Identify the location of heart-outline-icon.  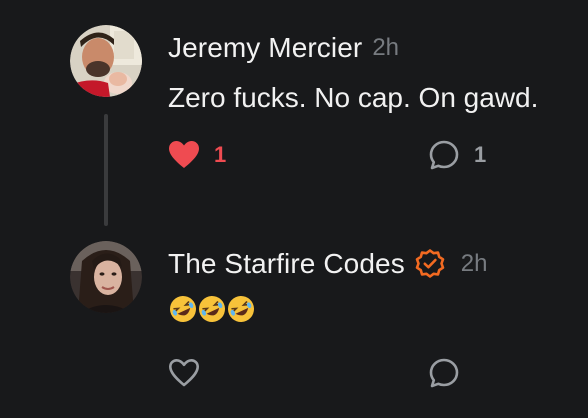
(184, 373).